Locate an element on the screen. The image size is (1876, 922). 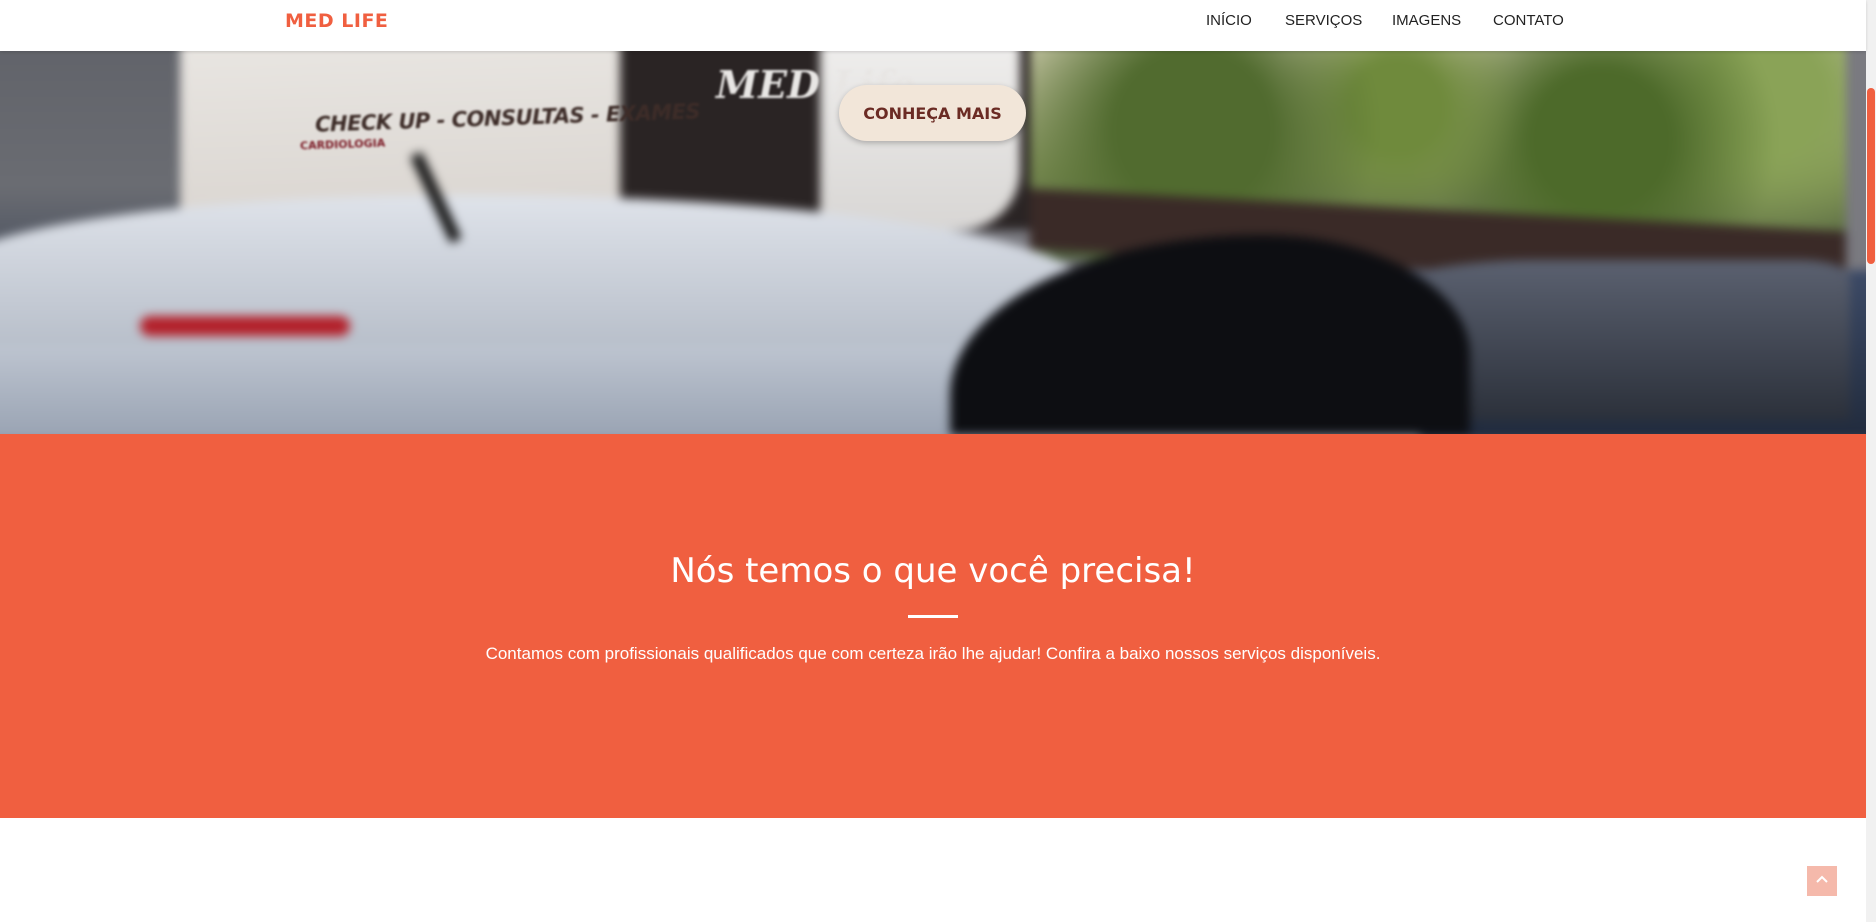
nav-link-contato: CONTATO is located at coordinates (1528, 20).